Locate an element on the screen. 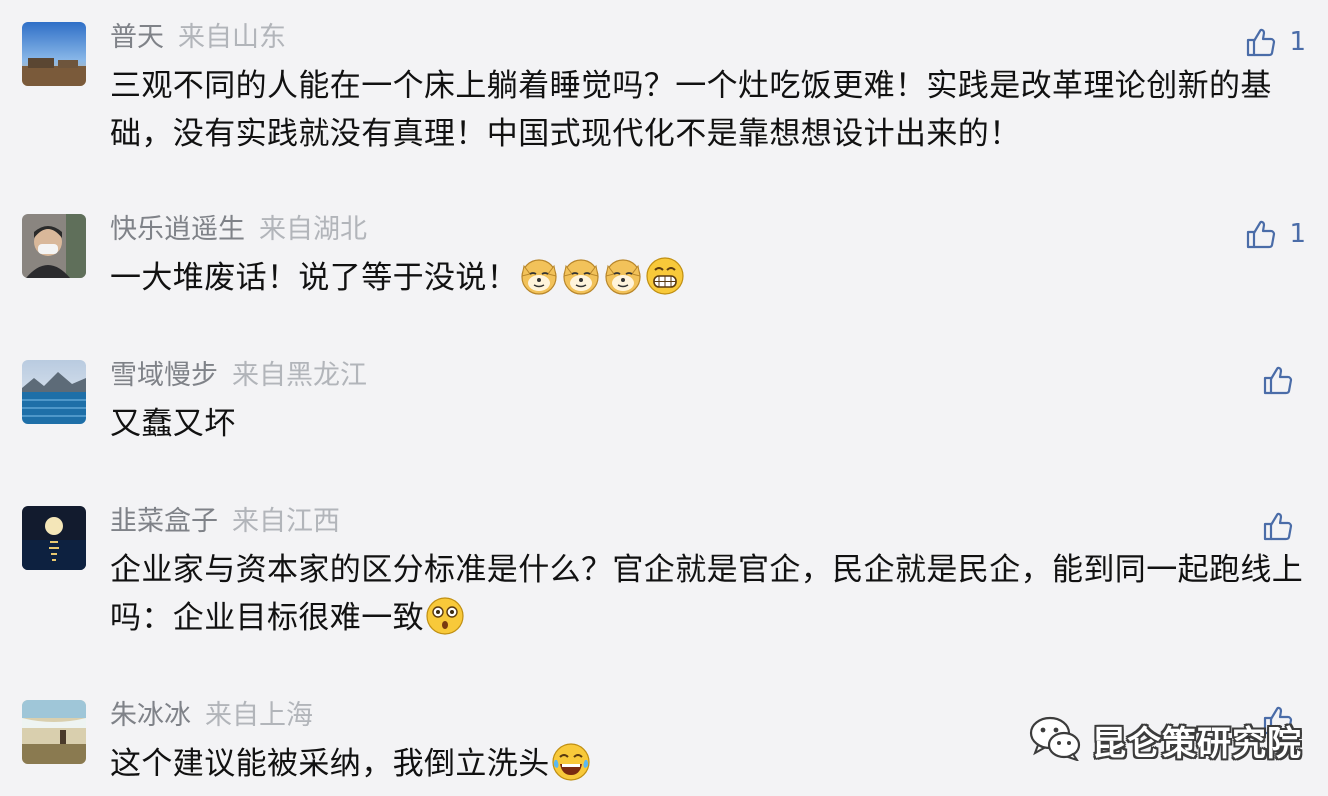 The height and width of the screenshot is (796, 1328). comment-text-content: 这个建议能被采纳，我倒立洗头 is located at coordinates (330, 764).